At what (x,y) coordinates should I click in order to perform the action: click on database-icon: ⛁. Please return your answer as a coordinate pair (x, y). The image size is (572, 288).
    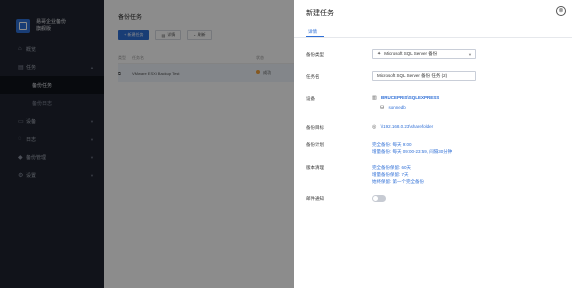
    Looking at the image, I should click on (382, 108).